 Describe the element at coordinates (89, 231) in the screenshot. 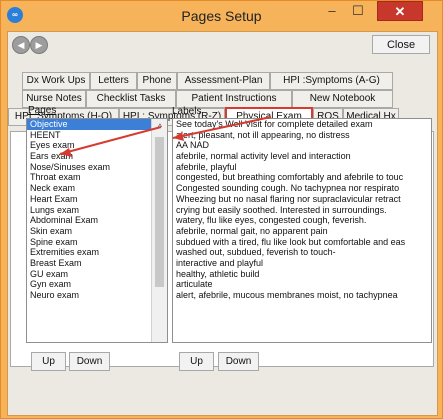

I see `page-item-skin-exam: Skin exam` at that location.